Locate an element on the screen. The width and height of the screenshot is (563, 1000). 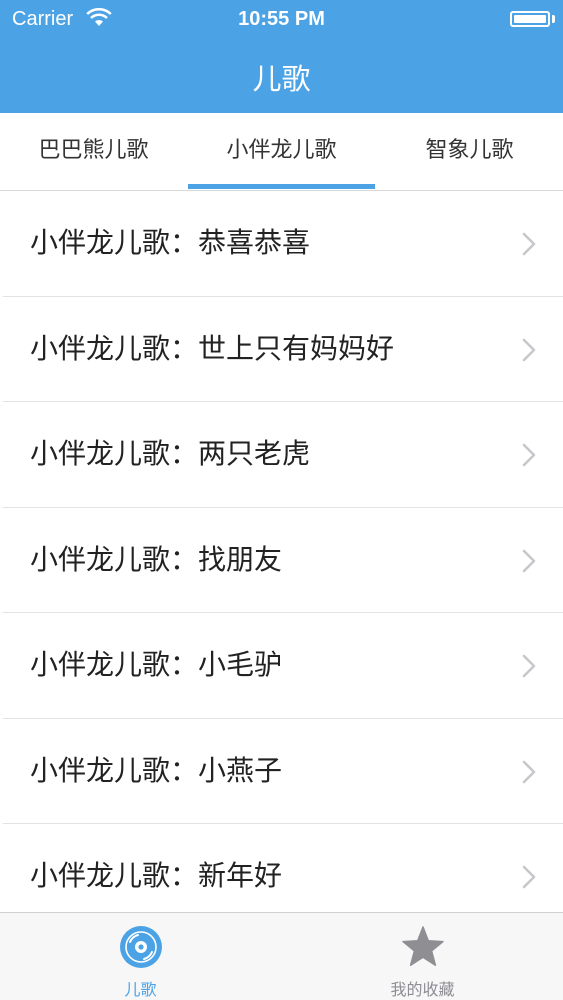
header: Carrier 10:55 PM 儿歌 is located at coordinates (281, 56).